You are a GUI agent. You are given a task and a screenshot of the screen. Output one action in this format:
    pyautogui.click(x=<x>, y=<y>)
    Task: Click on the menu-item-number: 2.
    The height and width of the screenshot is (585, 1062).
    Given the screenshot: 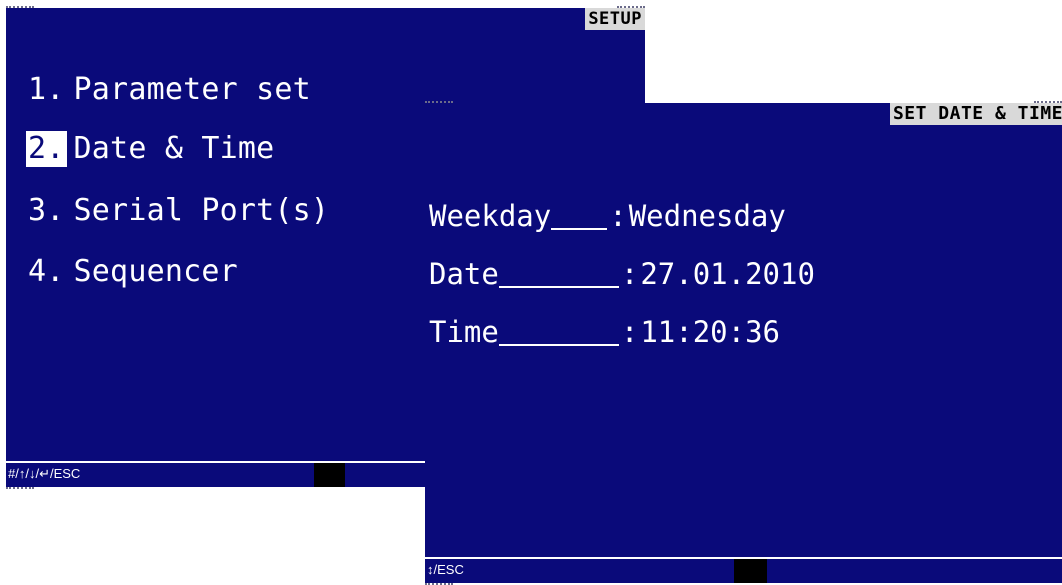 What is the action you would take?
    pyautogui.click(x=46, y=149)
    